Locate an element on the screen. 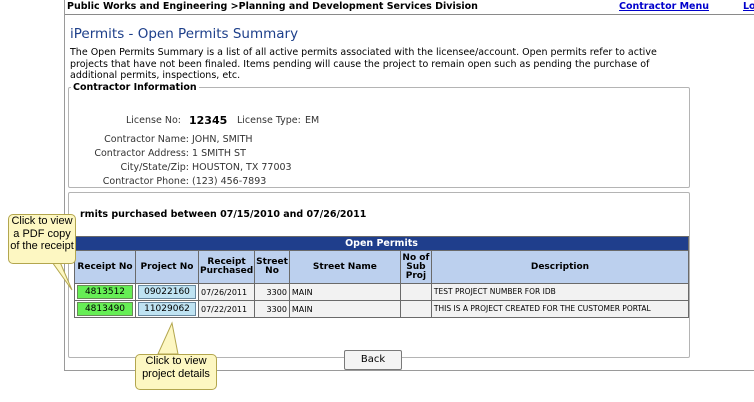  project-button: 09022160 is located at coordinates (167, 292).